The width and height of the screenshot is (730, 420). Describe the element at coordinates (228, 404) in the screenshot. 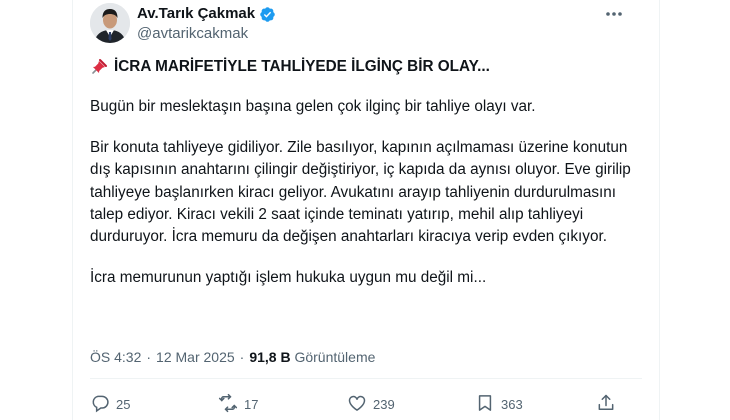

I see `repost-icon` at that location.